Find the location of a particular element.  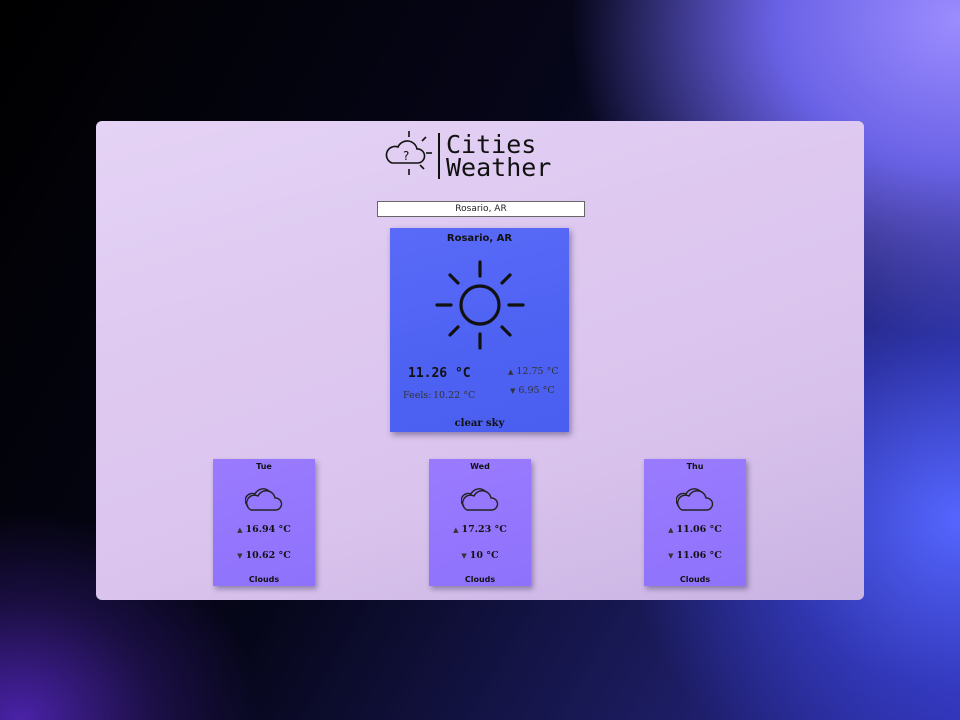

forecast-day: Wed is located at coordinates (480, 466).